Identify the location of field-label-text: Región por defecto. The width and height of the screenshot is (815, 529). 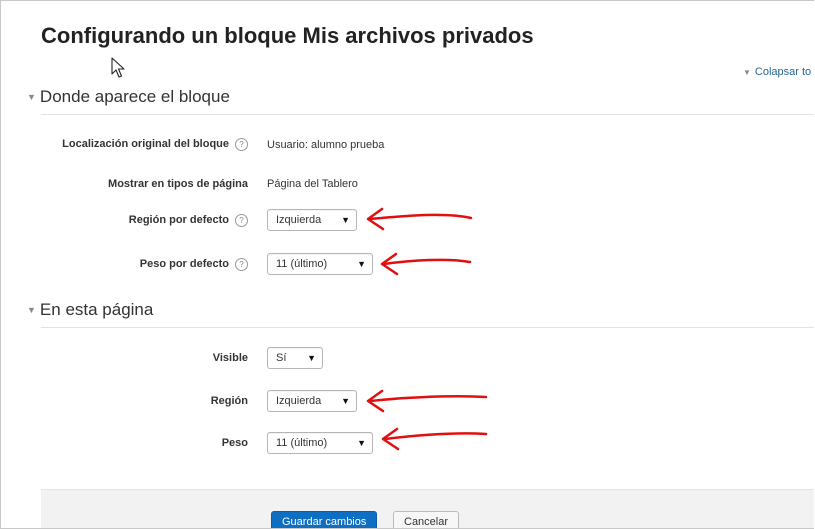
(178, 220).